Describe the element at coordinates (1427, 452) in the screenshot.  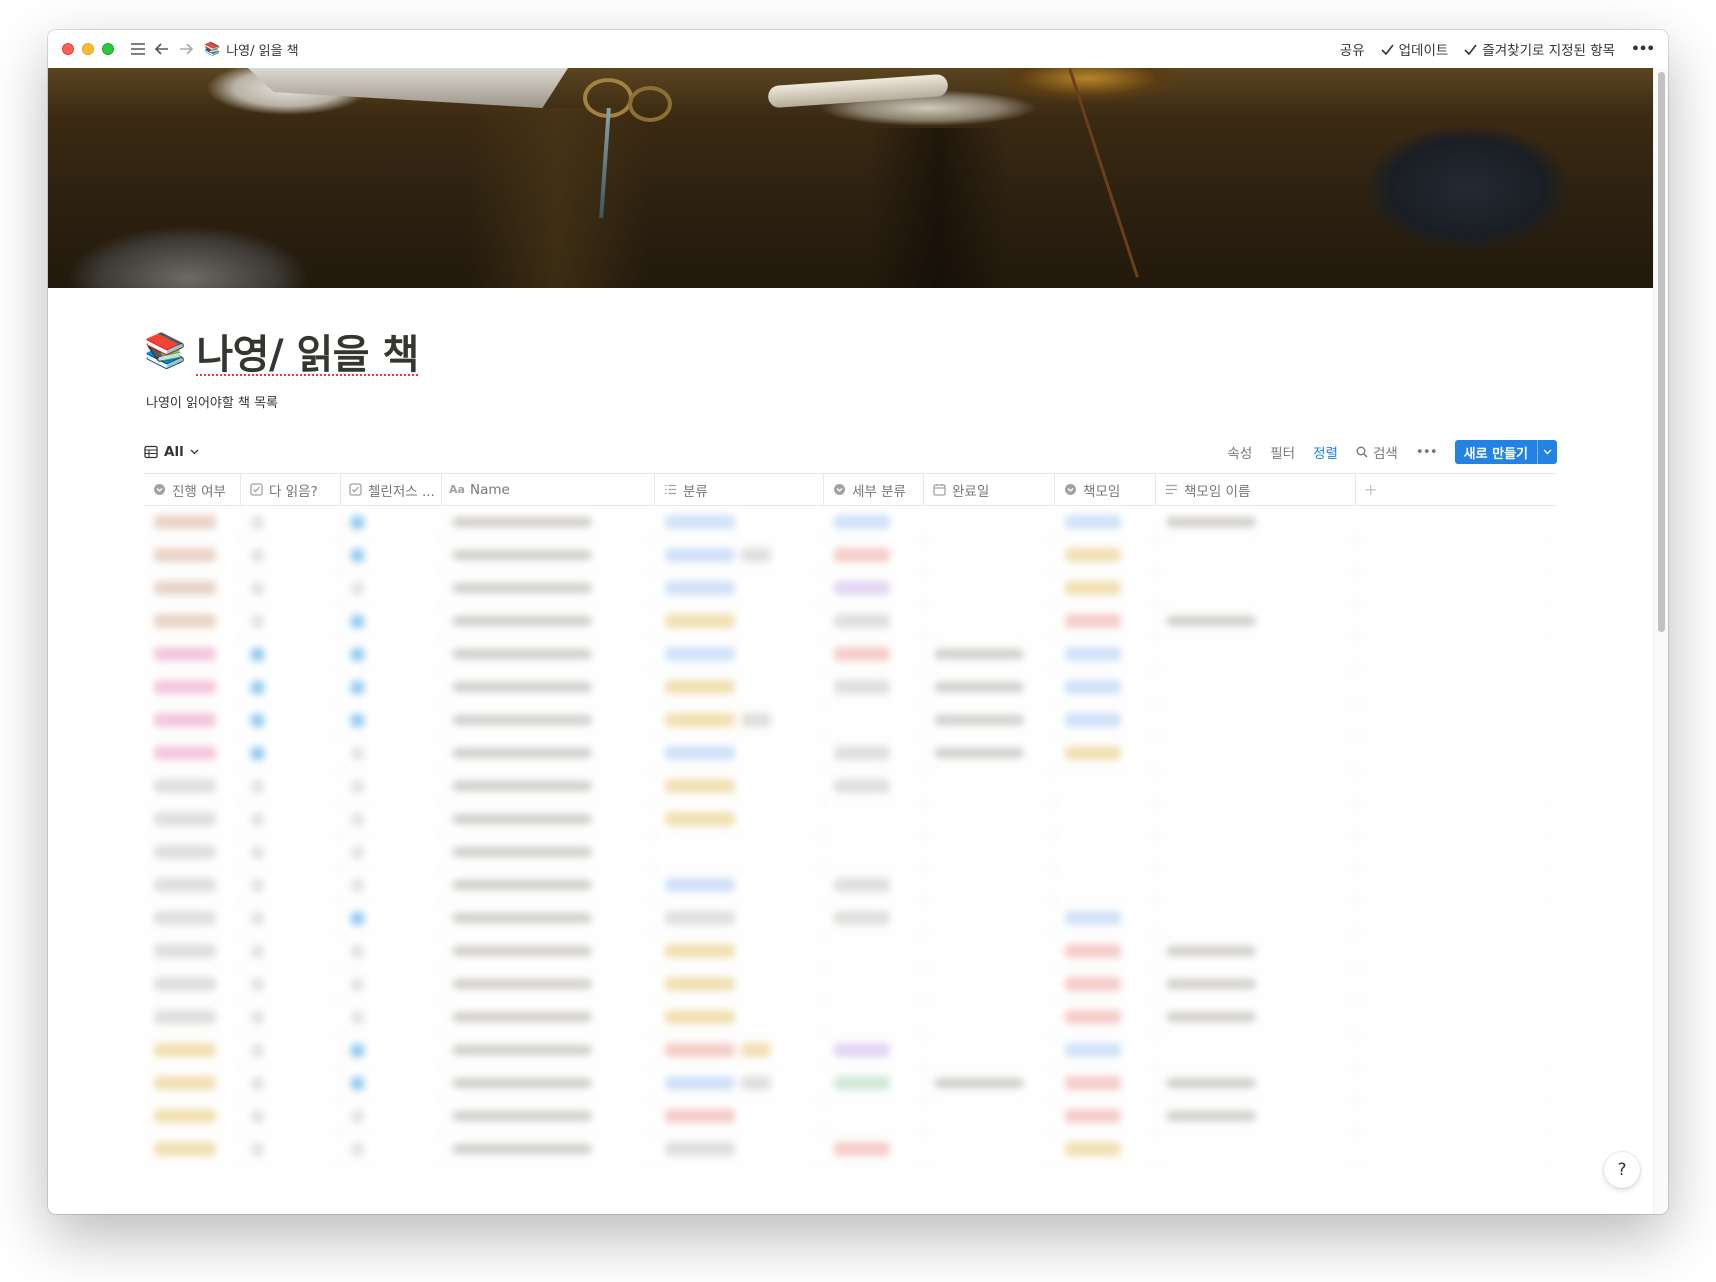
I see `more-view-options-icon: •••` at that location.